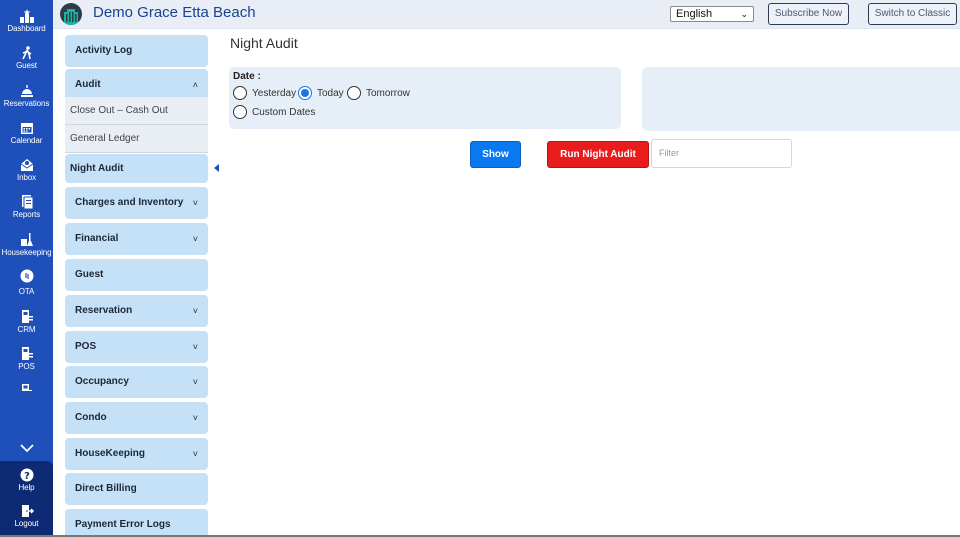  I want to click on radio-label: Today, so click(330, 93).